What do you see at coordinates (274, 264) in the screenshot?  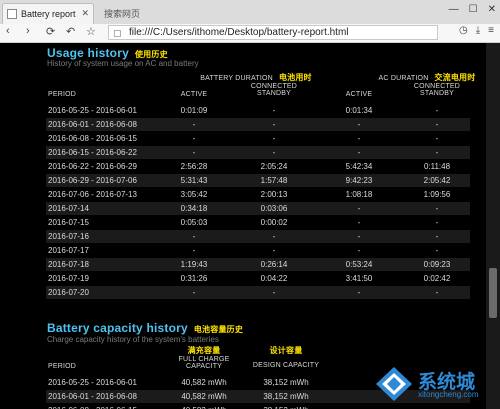 I see `cell-b-standby: 0:26:14` at bounding box center [274, 264].